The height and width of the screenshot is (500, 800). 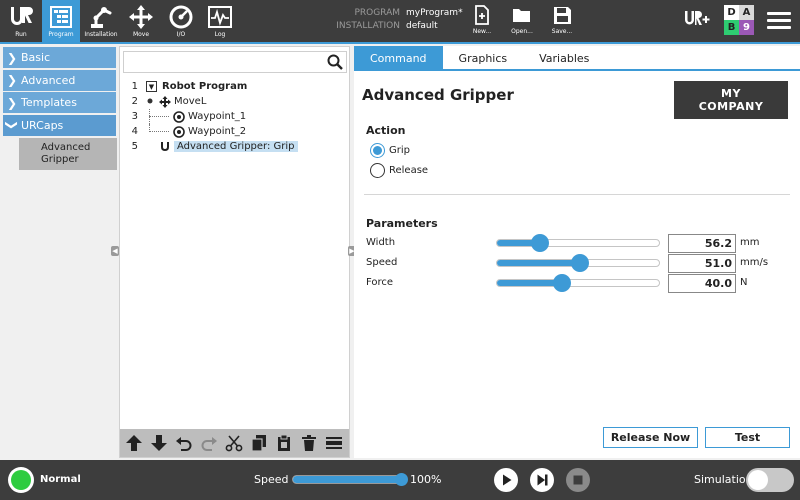 I want to click on urplus-icon, so click(x=699, y=19).